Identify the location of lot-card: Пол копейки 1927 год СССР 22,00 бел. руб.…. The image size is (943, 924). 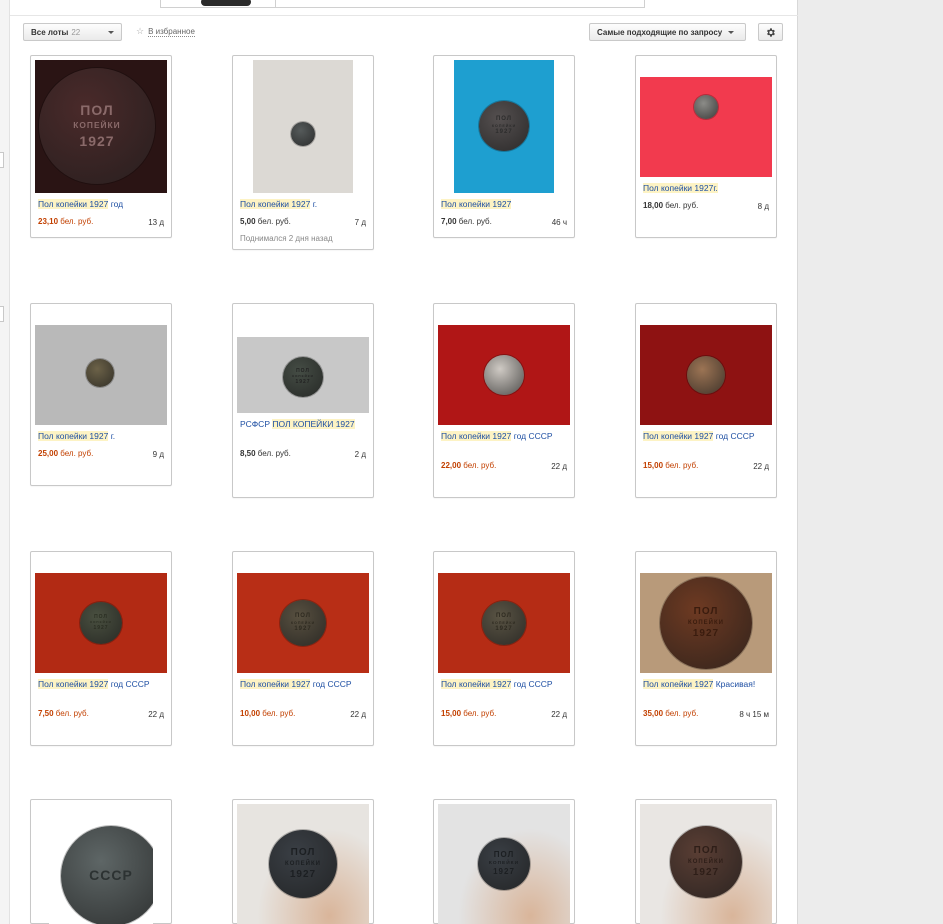
(504, 400).